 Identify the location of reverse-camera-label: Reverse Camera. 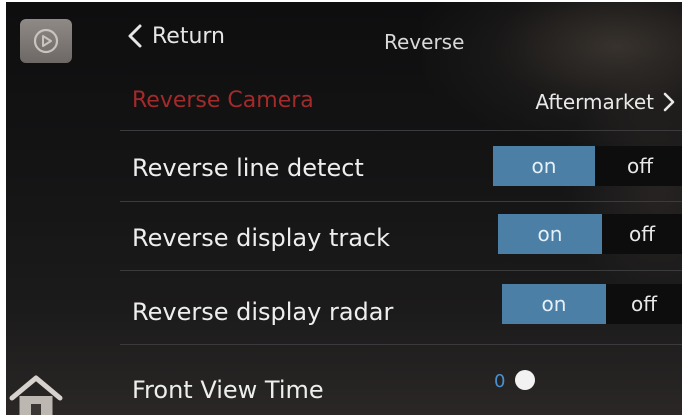
(223, 100).